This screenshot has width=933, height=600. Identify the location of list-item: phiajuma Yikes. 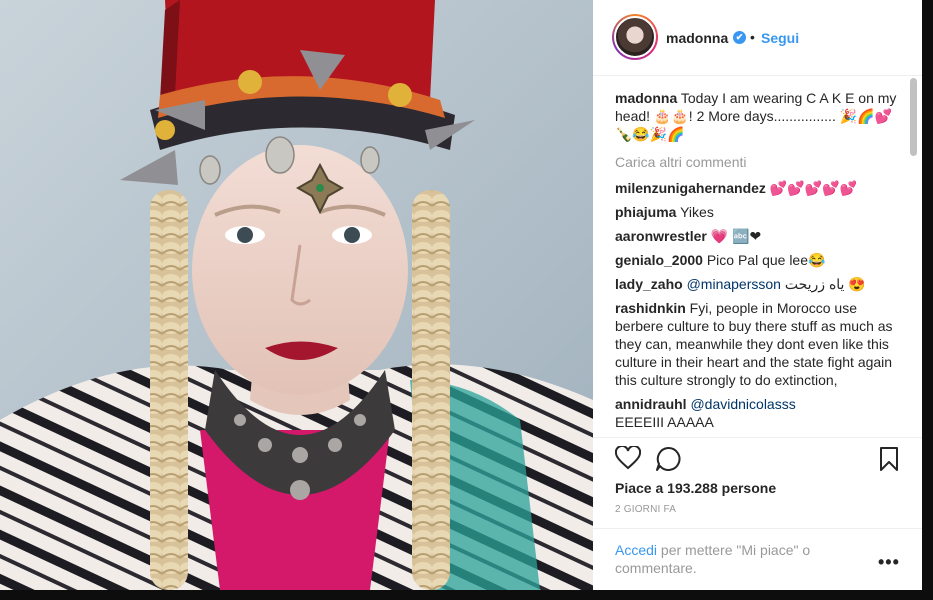
(760, 212).